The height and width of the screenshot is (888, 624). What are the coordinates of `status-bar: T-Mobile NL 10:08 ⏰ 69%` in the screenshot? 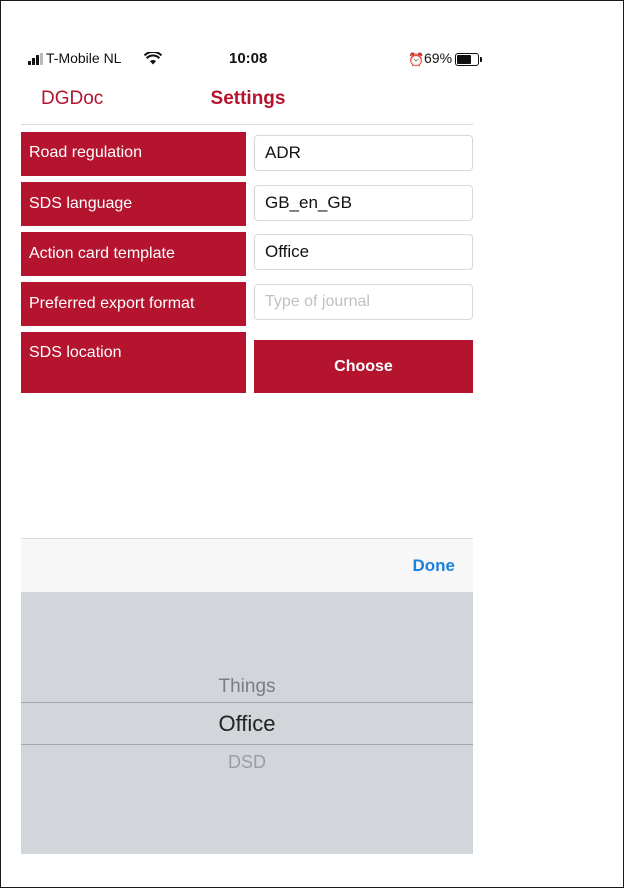 It's located at (255, 59).